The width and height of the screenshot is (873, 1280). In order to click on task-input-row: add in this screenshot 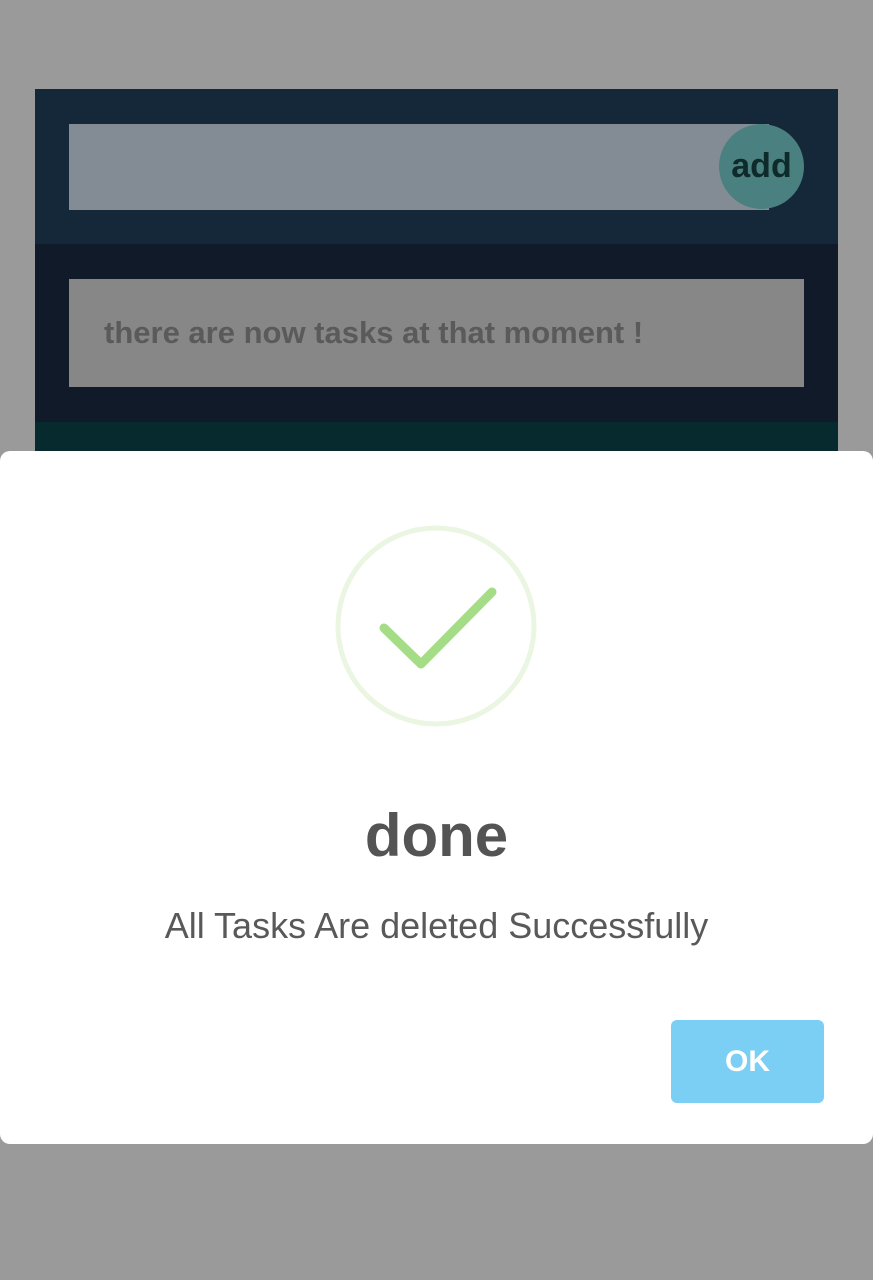, I will do `click(436, 166)`.